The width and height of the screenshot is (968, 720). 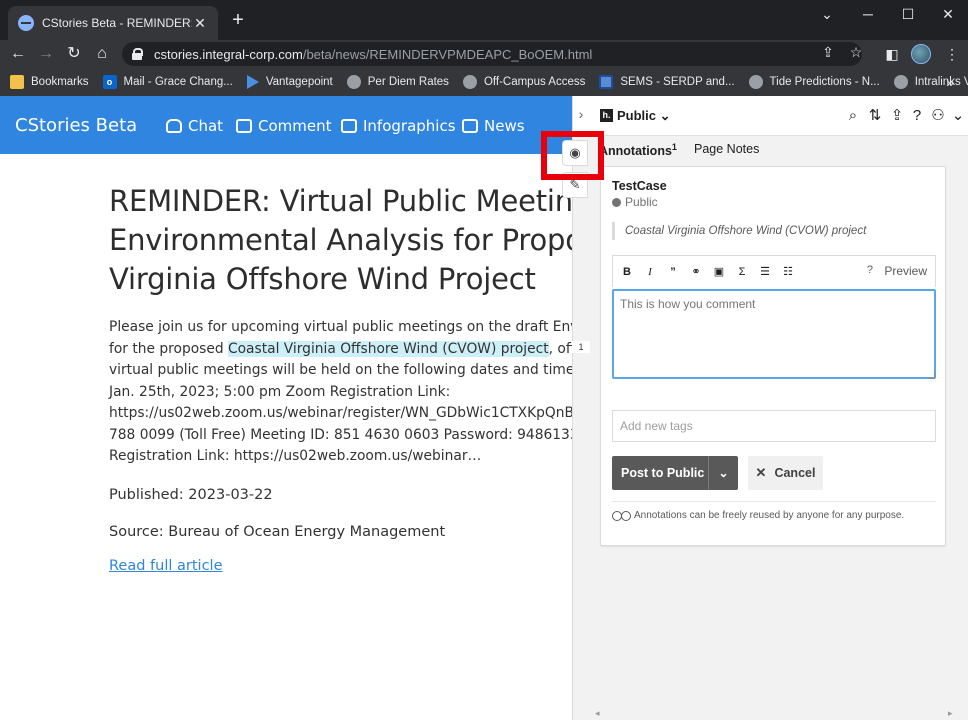 I want to click on minimize-icon: ─, so click(x=868, y=14).